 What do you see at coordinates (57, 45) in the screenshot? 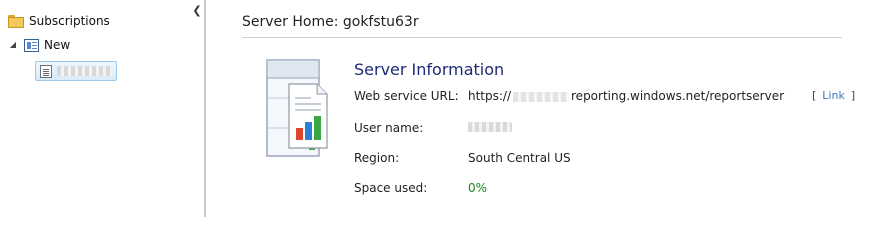
I see `tree-item-label: New` at bounding box center [57, 45].